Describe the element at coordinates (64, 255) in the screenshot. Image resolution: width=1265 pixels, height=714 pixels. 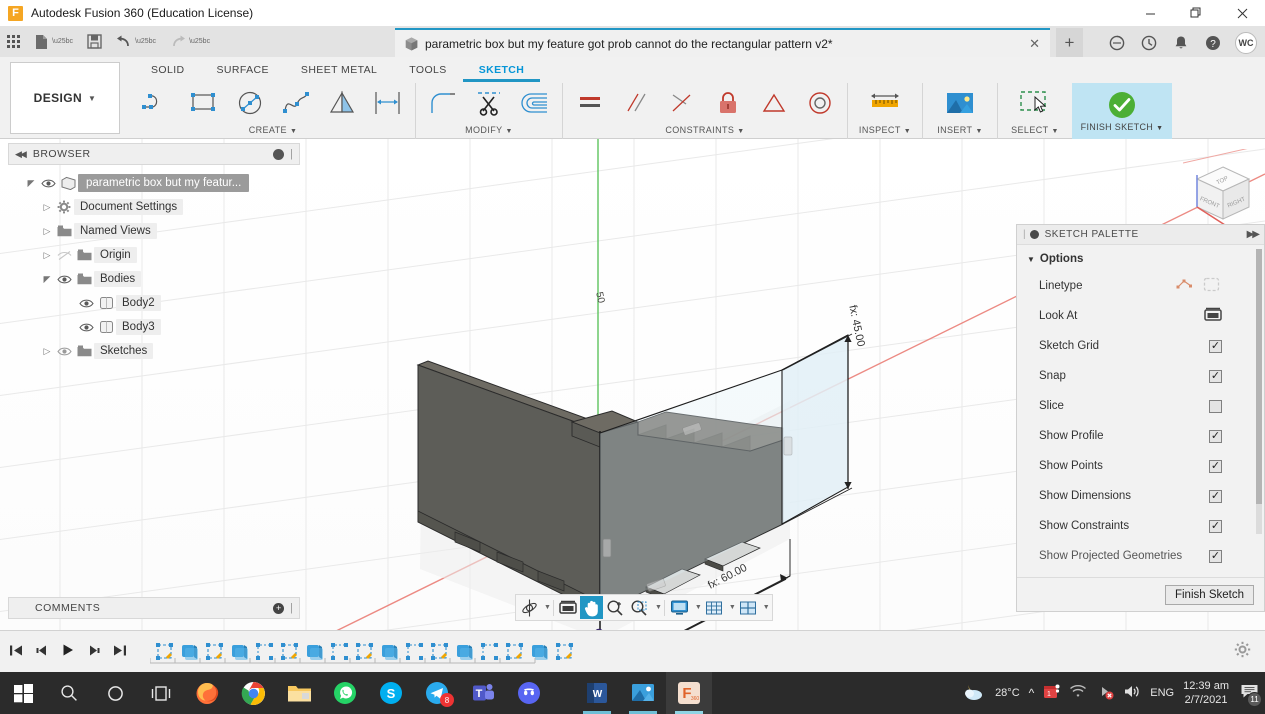
I see `visibility-eye-off-icon` at that location.